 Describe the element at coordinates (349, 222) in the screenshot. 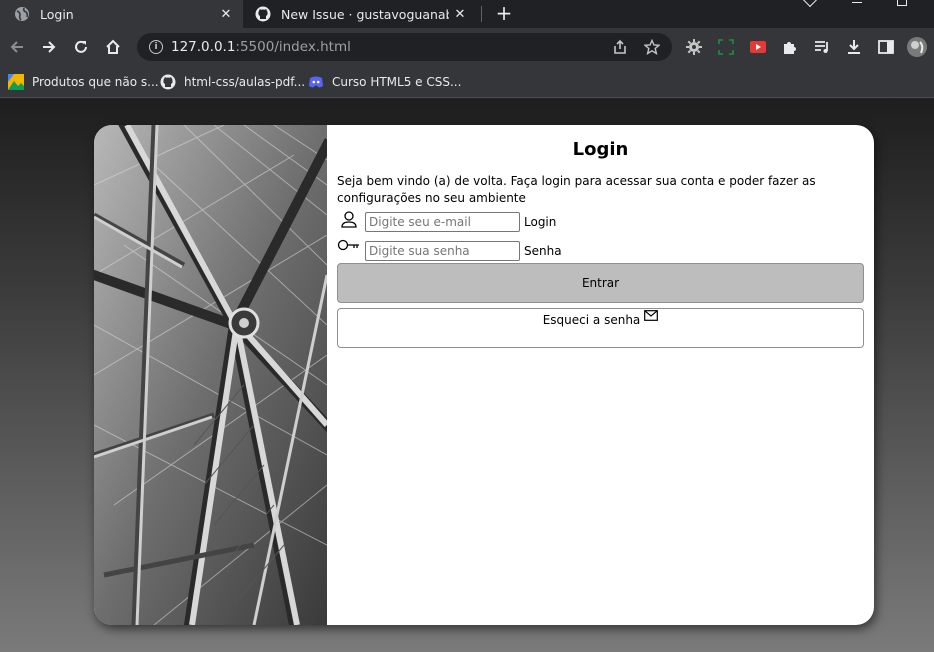

I see `user-icon` at that location.